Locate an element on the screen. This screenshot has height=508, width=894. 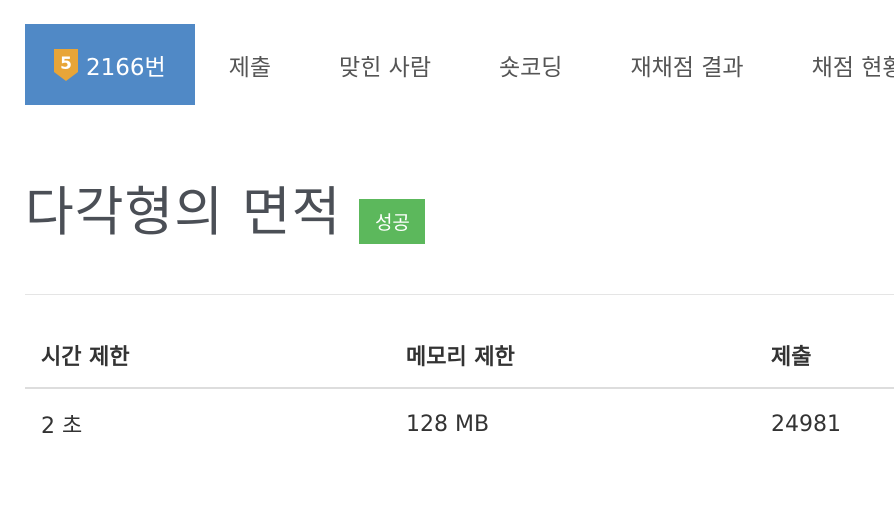
tier-level: 5 is located at coordinates (66, 64).